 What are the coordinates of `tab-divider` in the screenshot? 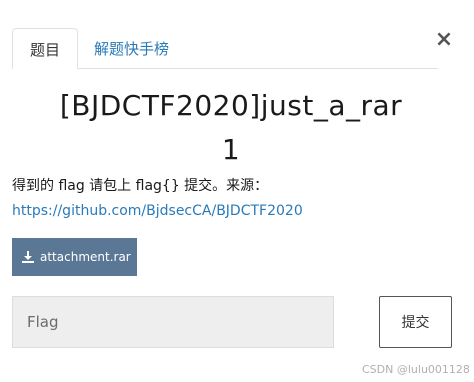 It's located at (257, 68).